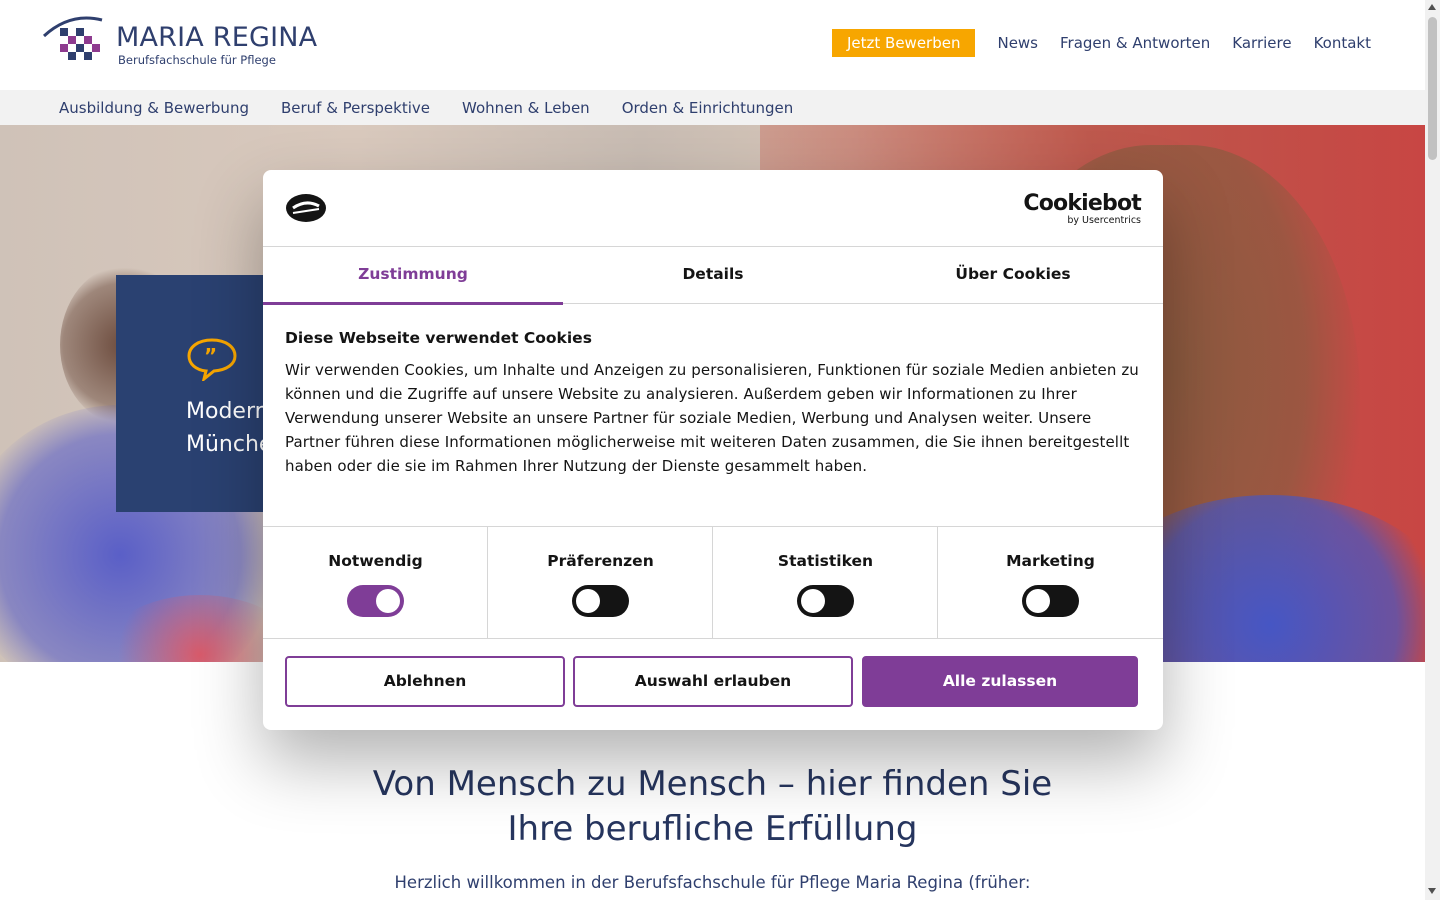 This screenshot has width=1440, height=900. I want to click on marketing-toggle, so click(1050, 601).